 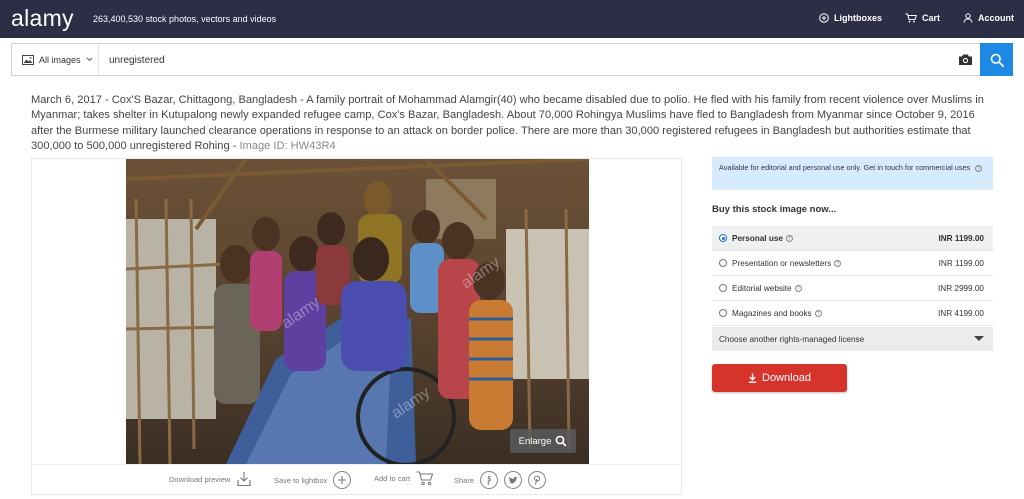 I want to click on magnifier-icon, so click(x=561, y=441).